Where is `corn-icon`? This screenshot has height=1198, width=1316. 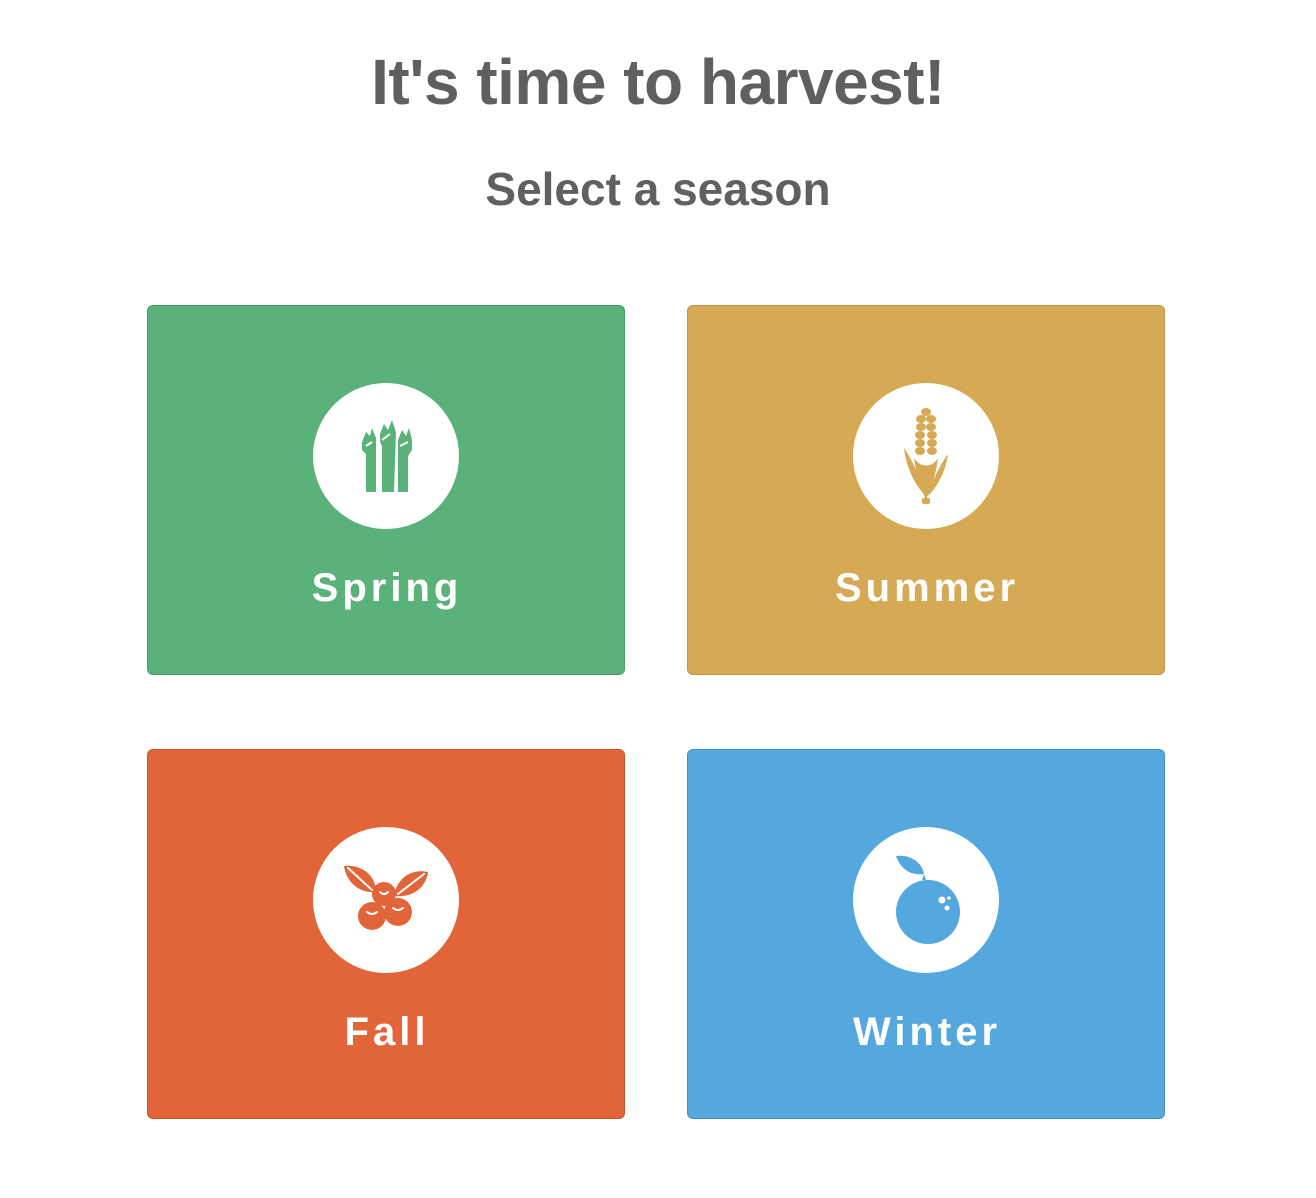 corn-icon is located at coordinates (926, 456).